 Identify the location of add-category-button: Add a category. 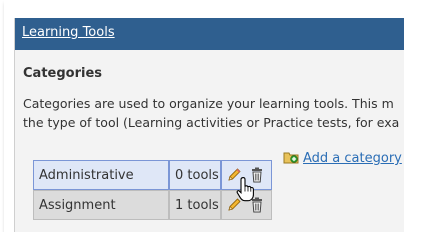
(342, 158).